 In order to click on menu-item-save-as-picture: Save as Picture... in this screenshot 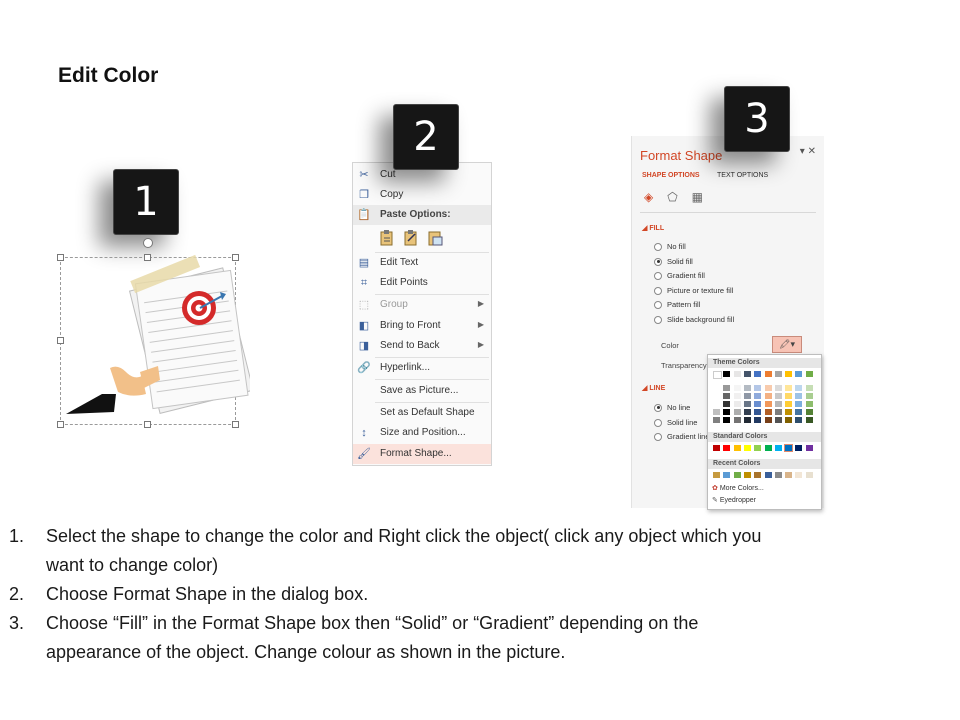, I will do `click(422, 391)`.